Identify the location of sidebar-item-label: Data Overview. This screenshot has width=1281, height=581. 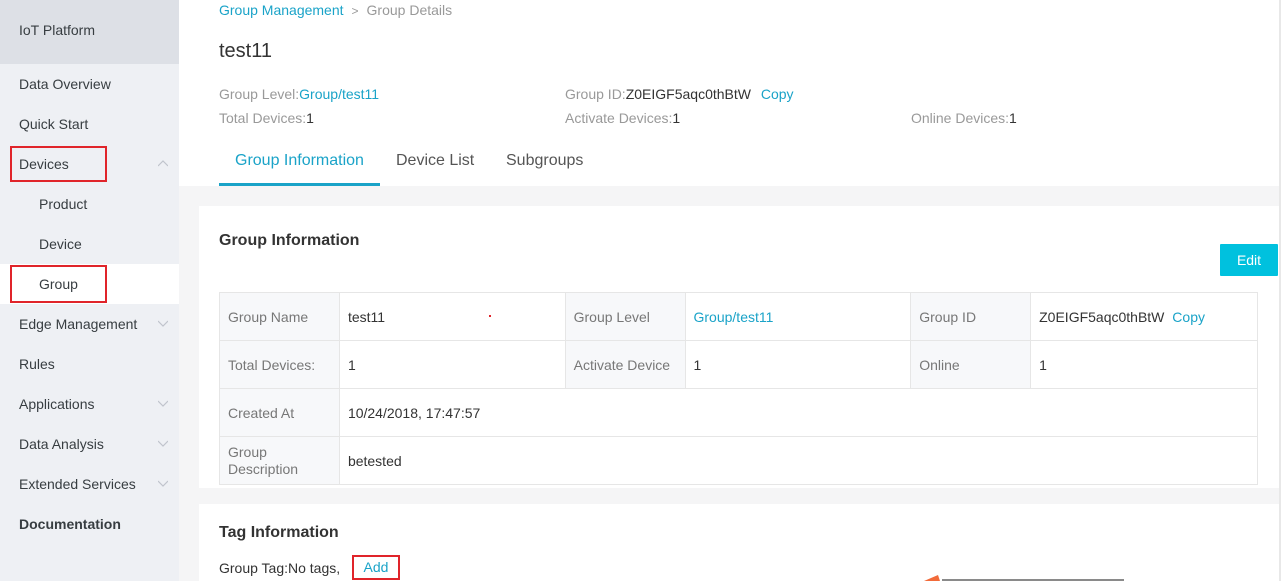
(65, 84).